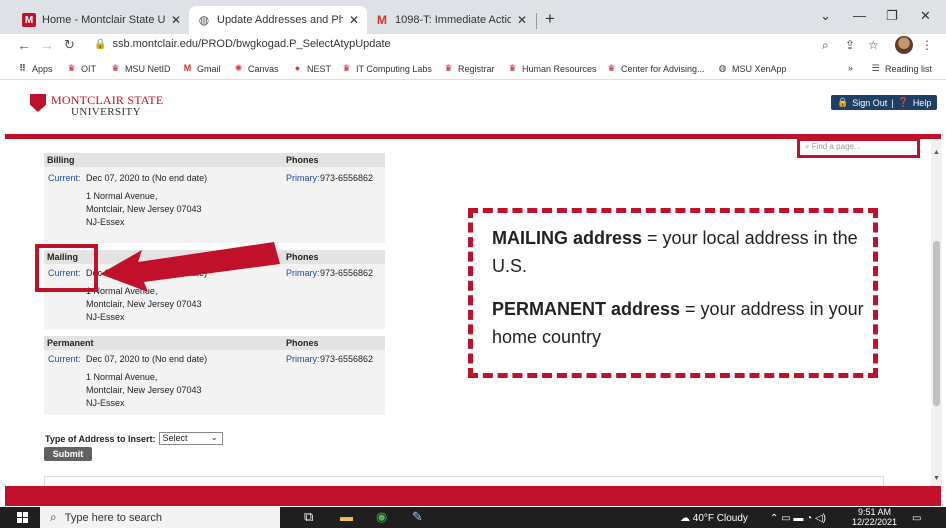 The height and width of the screenshot is (528, 946). I want to click on bookmark-it-labs: ♛ IT Computing Labs, so click(386, 68).